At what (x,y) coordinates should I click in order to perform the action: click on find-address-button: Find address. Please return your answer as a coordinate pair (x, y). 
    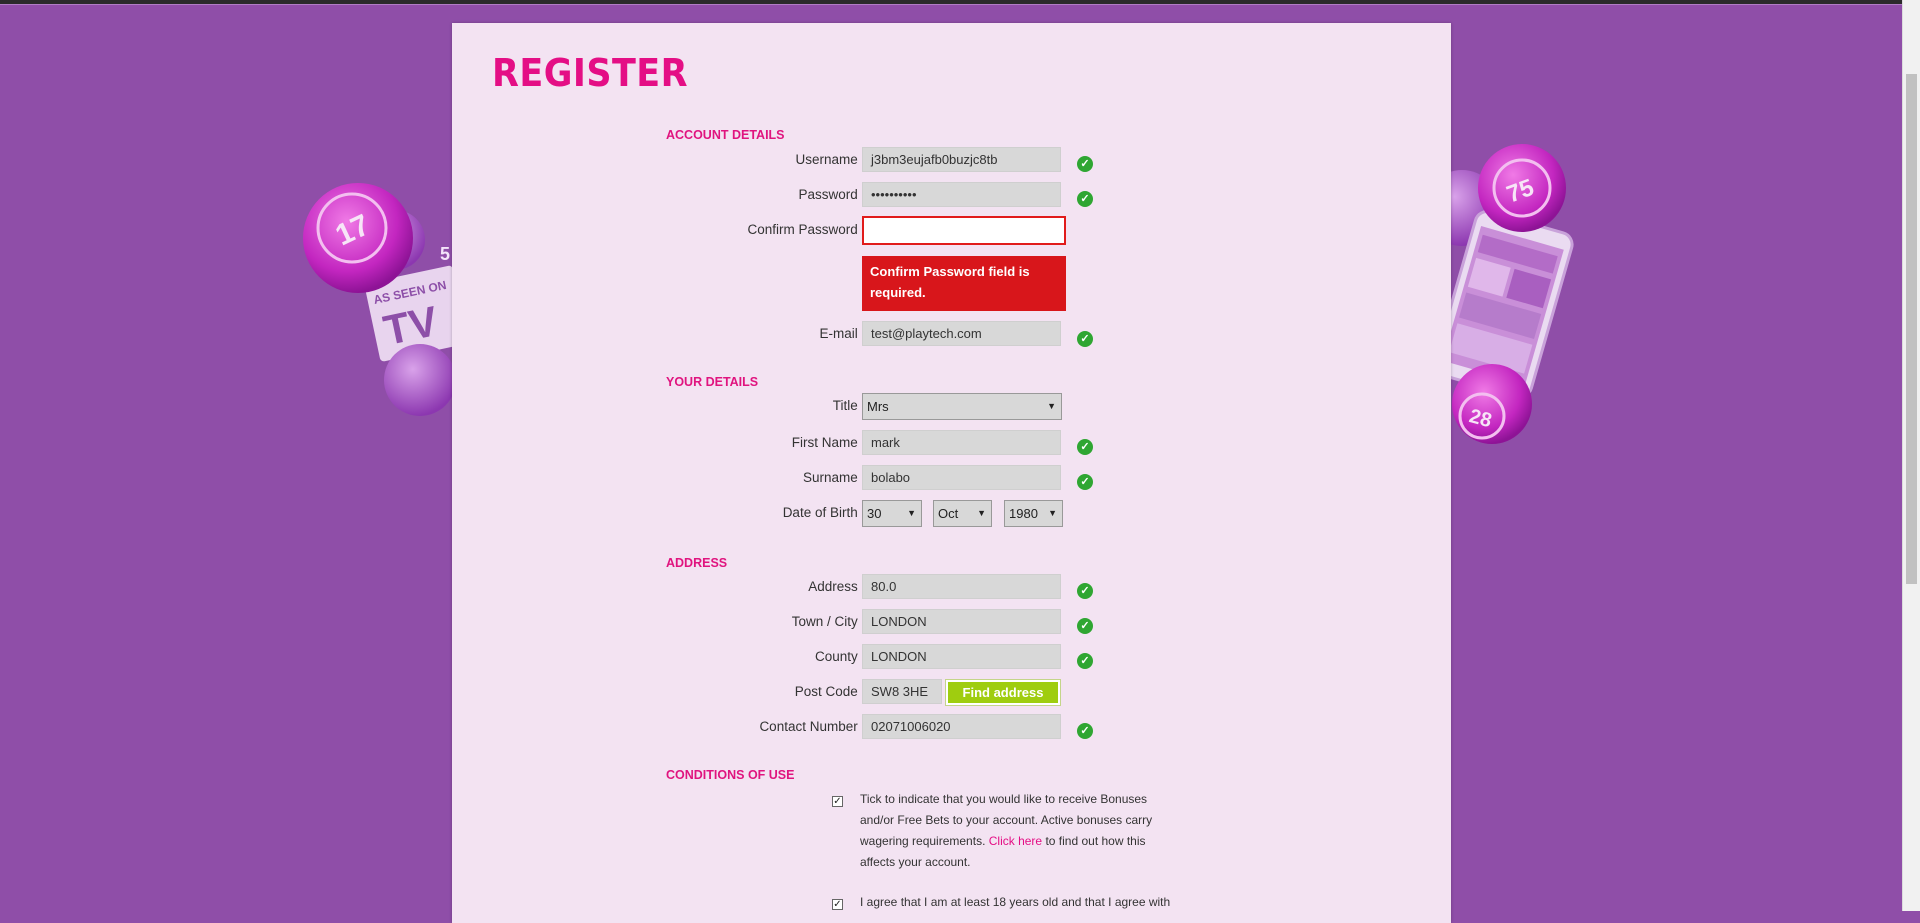
    Looking at the image, I should click on (1003, 692).